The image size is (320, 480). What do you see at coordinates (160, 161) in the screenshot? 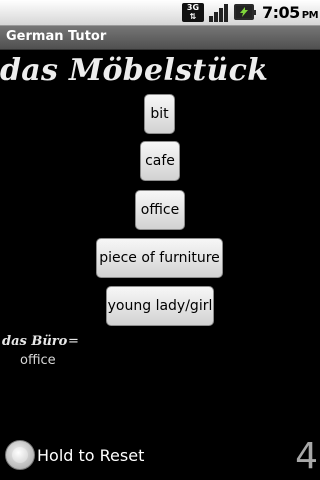
I see `choice-button-cafe: cafe` at bounding box center [160, 161].